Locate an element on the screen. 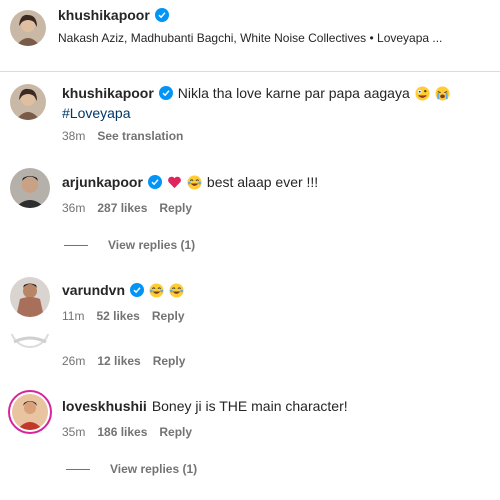 The height and width of the screenshot is (500, 500). comment-timestamp: 36m is located at coordinates (73, 208).